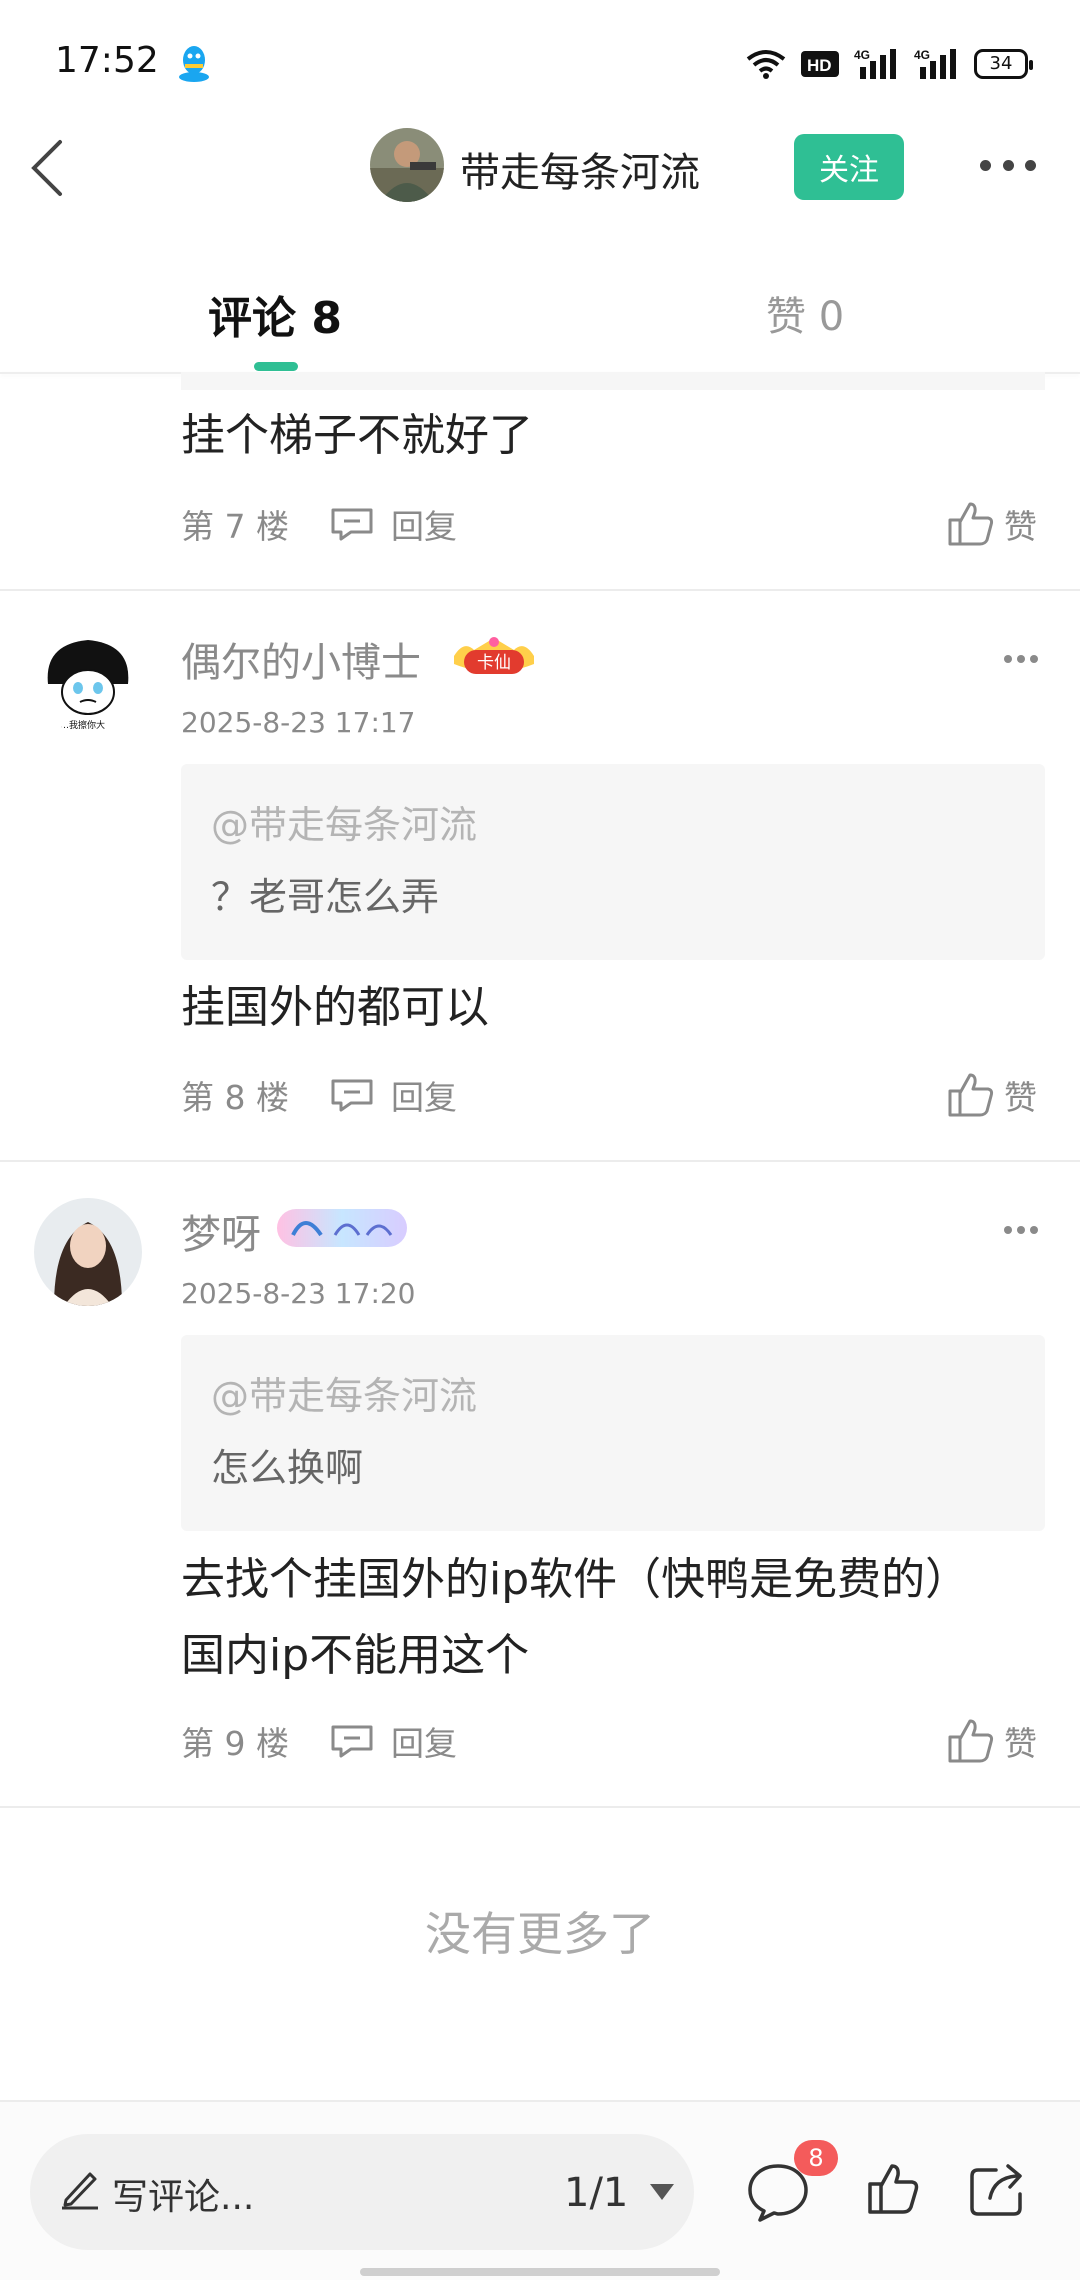  I want to click on author-avatar, so click(407, 165).